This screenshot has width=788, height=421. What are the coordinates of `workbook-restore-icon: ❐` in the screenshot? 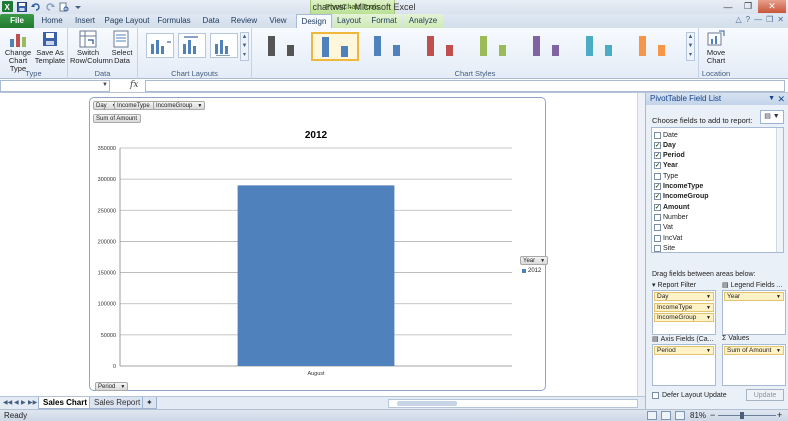 It's located at (769, 19).